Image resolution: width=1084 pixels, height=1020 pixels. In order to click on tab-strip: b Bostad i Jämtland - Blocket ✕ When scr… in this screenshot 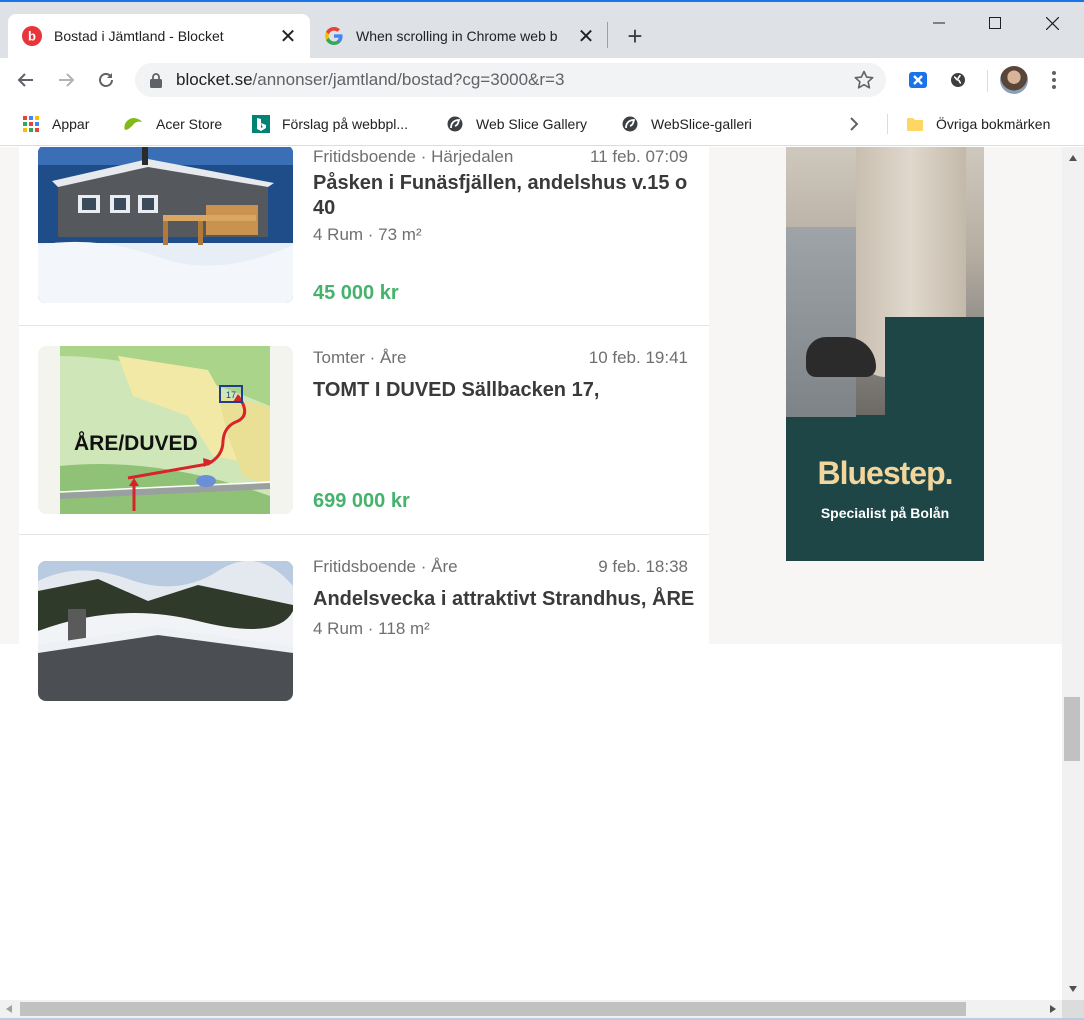, I will do `click(542, 30)`.